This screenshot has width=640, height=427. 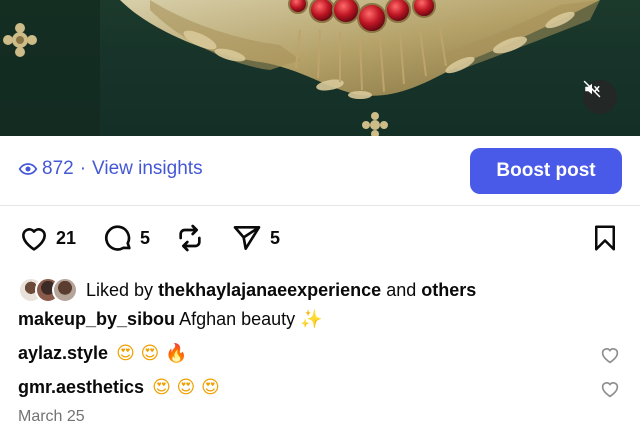 I want to click on comment-count: 5, so click(x=145, y=237).